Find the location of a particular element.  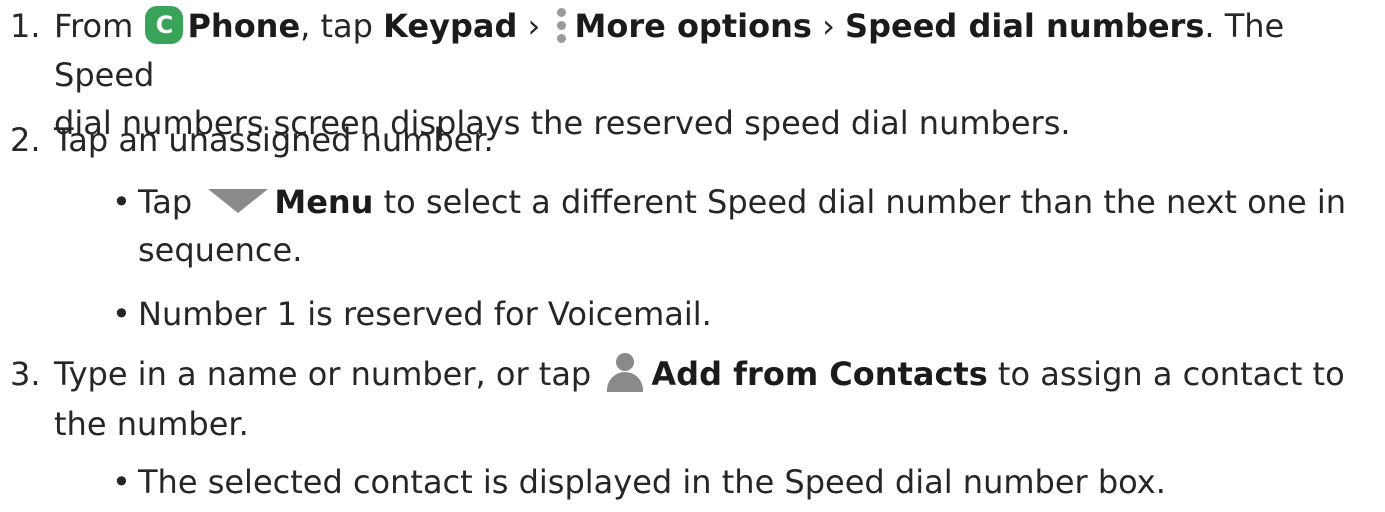

from-text: From is located at coordinates (94, 26).